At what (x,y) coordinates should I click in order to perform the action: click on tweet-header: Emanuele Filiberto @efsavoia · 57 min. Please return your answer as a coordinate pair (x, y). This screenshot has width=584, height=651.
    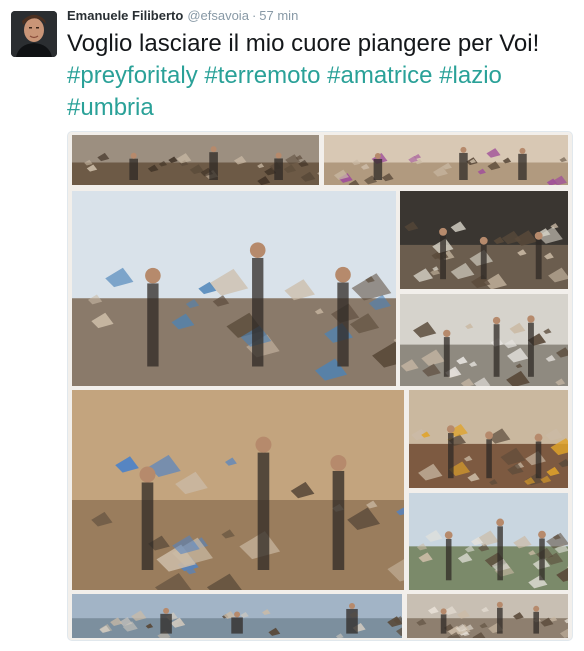
    Looking at the image, I should click on (182, 16).